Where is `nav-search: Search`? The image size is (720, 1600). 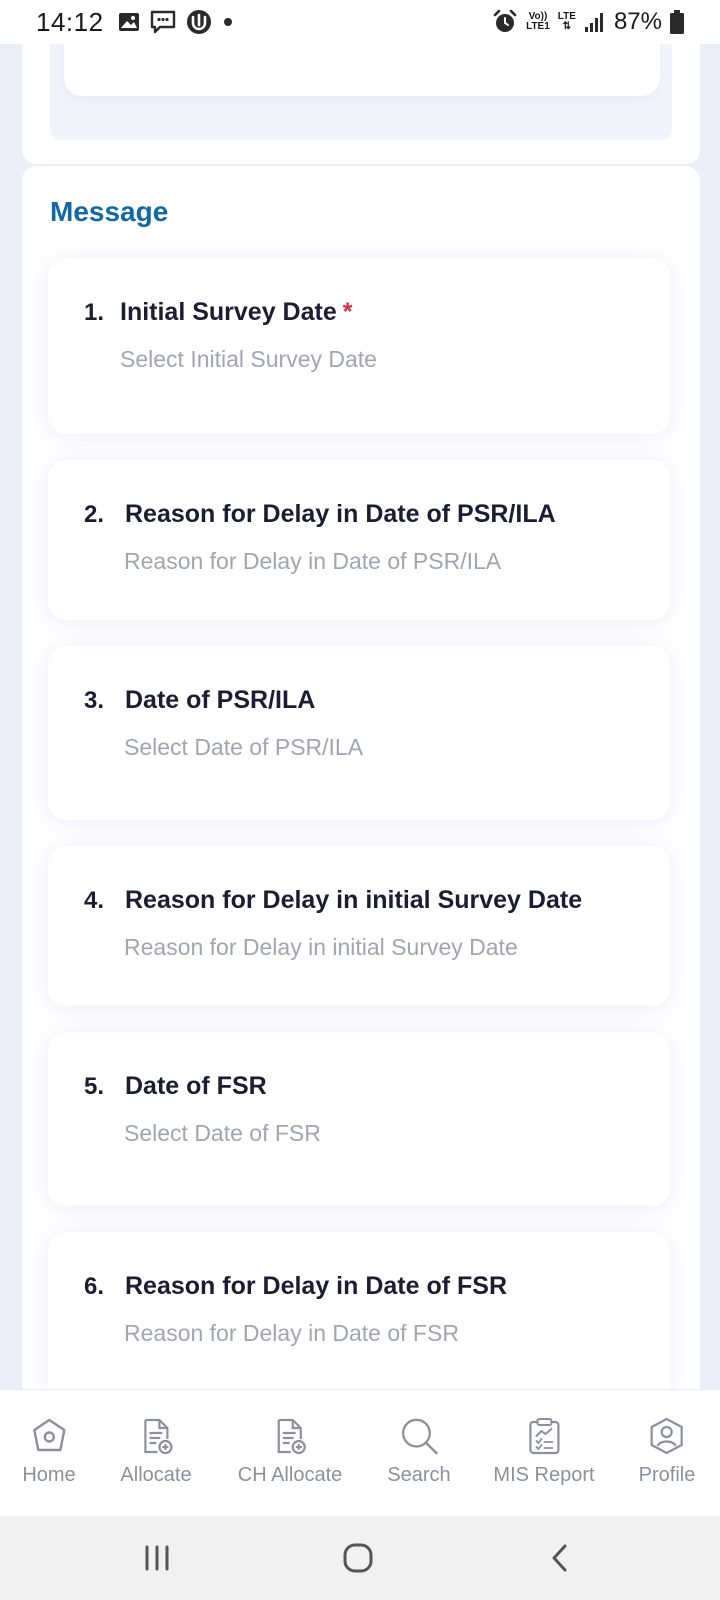
nav-search: Search is located at coordinates (419, 1451).